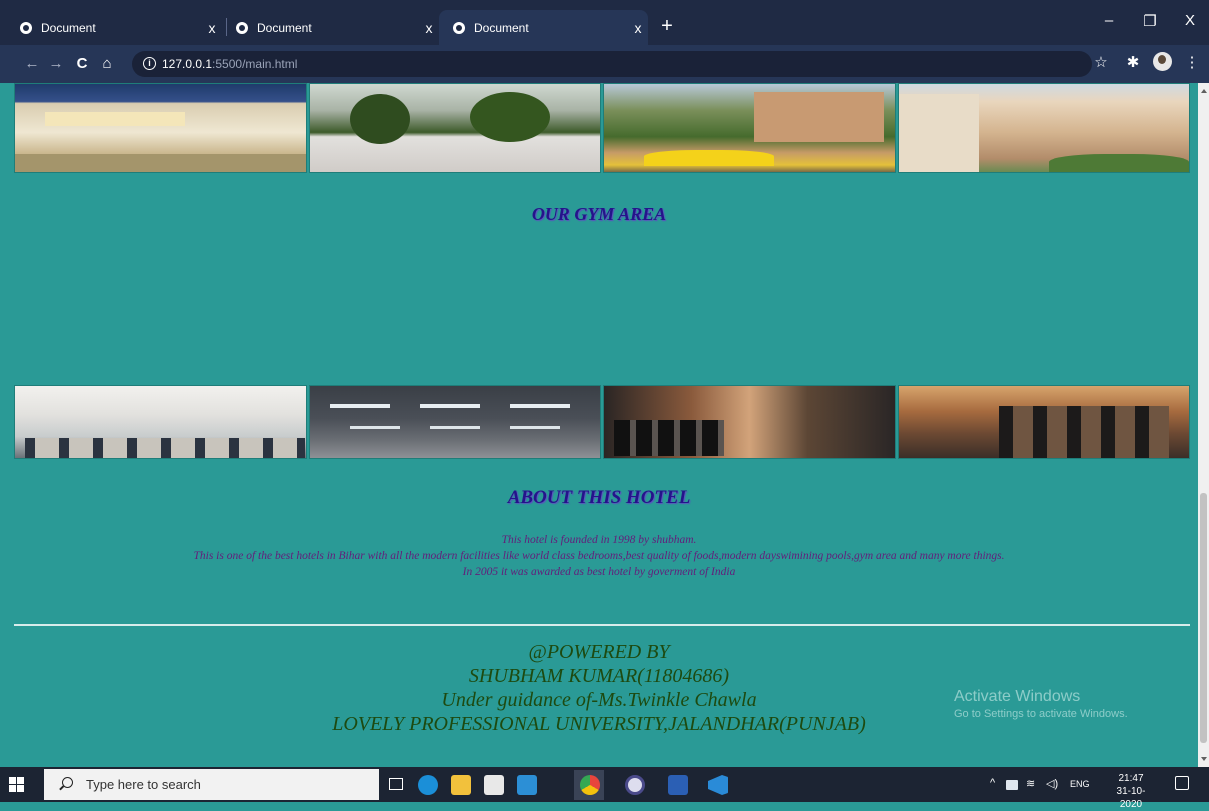  Describe the element at coordinates (718, 785) in the screenshot. I see `vscode-icon` at that location.